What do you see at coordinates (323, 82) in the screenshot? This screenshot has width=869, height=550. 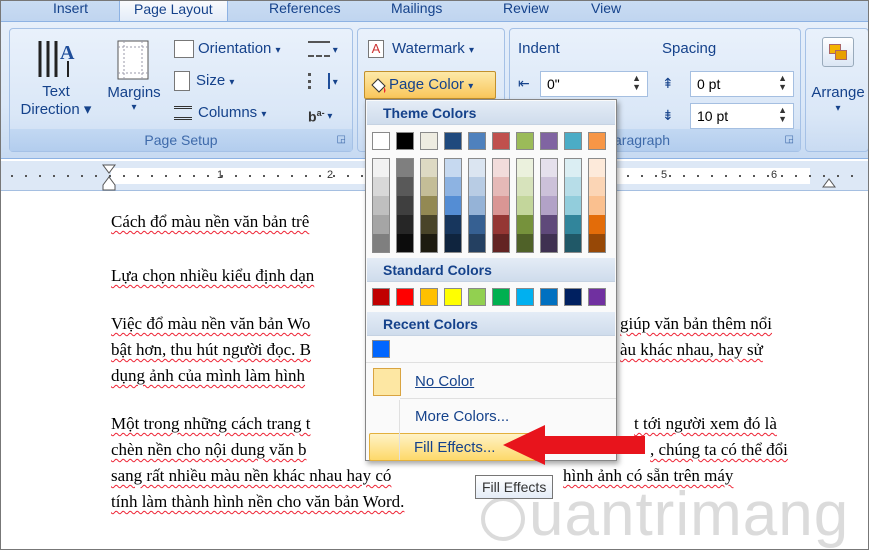 I see `line-numbers-button: ▾` at bounding box center [323, 82].